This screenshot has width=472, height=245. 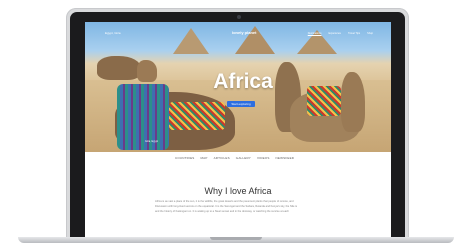 I want to click on photo-caption: Giza, Egypt, so click(x=151, y=141).